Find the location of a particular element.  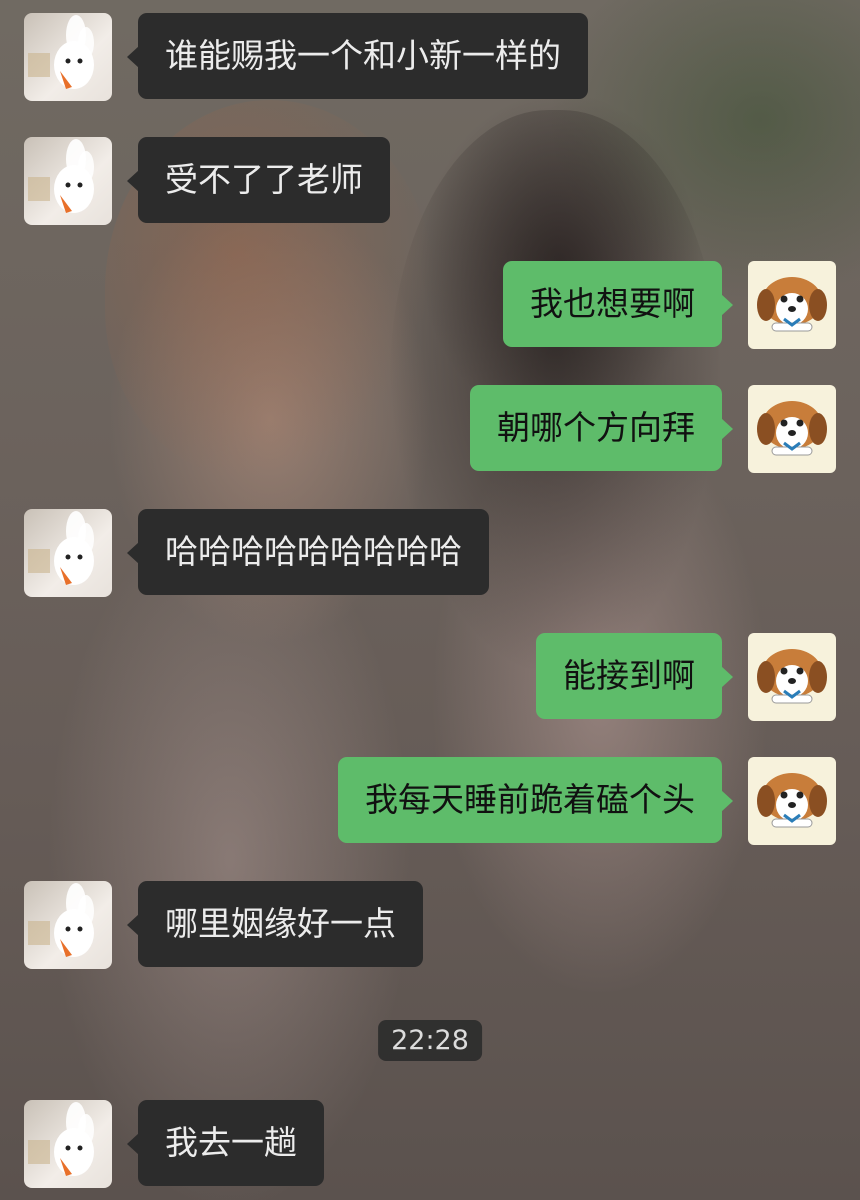

outgoing-message-bubble: 我每天睡前跪着磕个头 is located at coordinates (535, 800).